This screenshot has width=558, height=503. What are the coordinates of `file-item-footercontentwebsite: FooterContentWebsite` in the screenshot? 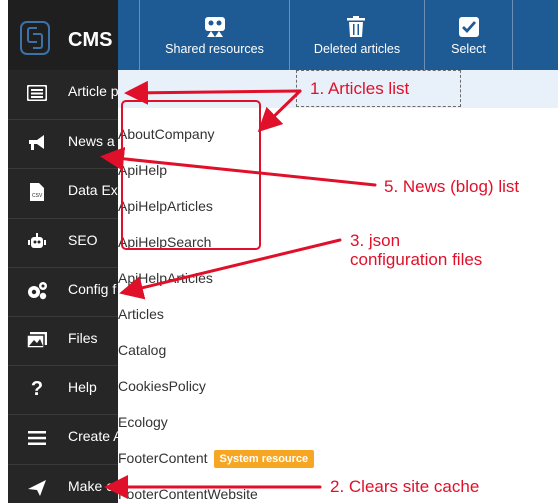 It's located at (188, 489).